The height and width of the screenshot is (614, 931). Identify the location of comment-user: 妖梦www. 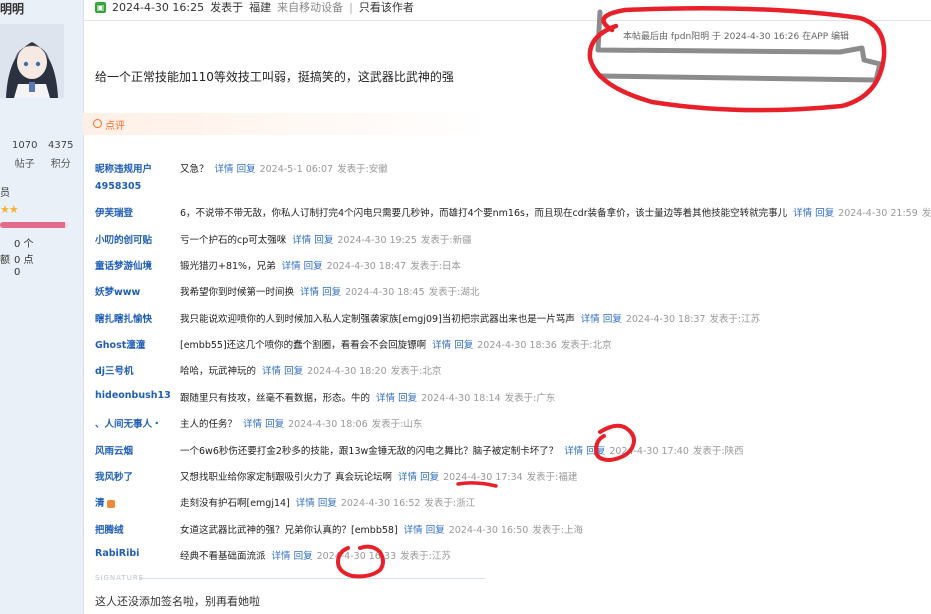
(117, 291).